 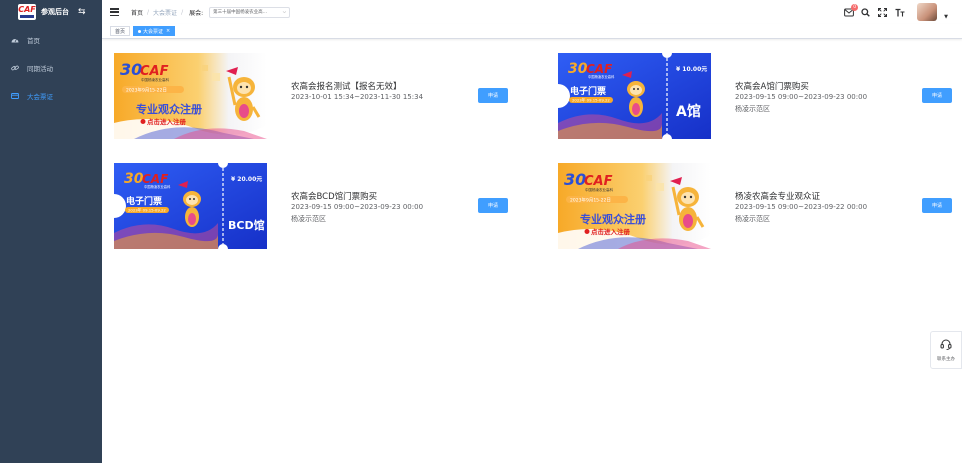 I want to click on close-icon: ×, so click(x=168, y=31).